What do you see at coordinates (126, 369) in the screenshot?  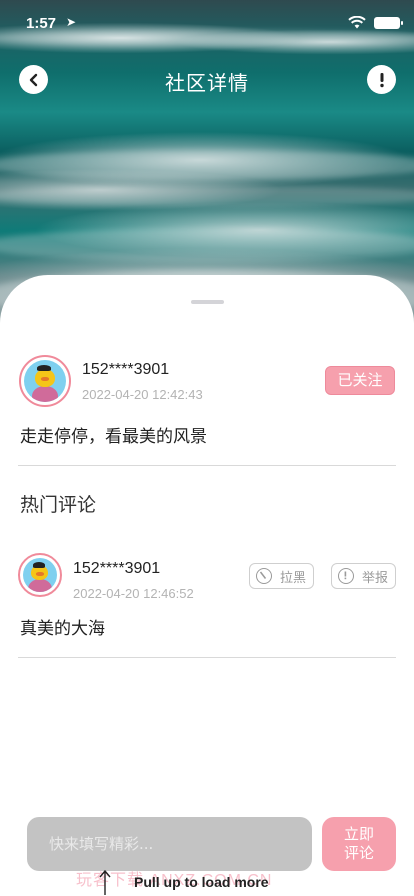 I see `post-username: 152****3901` at bounding box center [126, 369].